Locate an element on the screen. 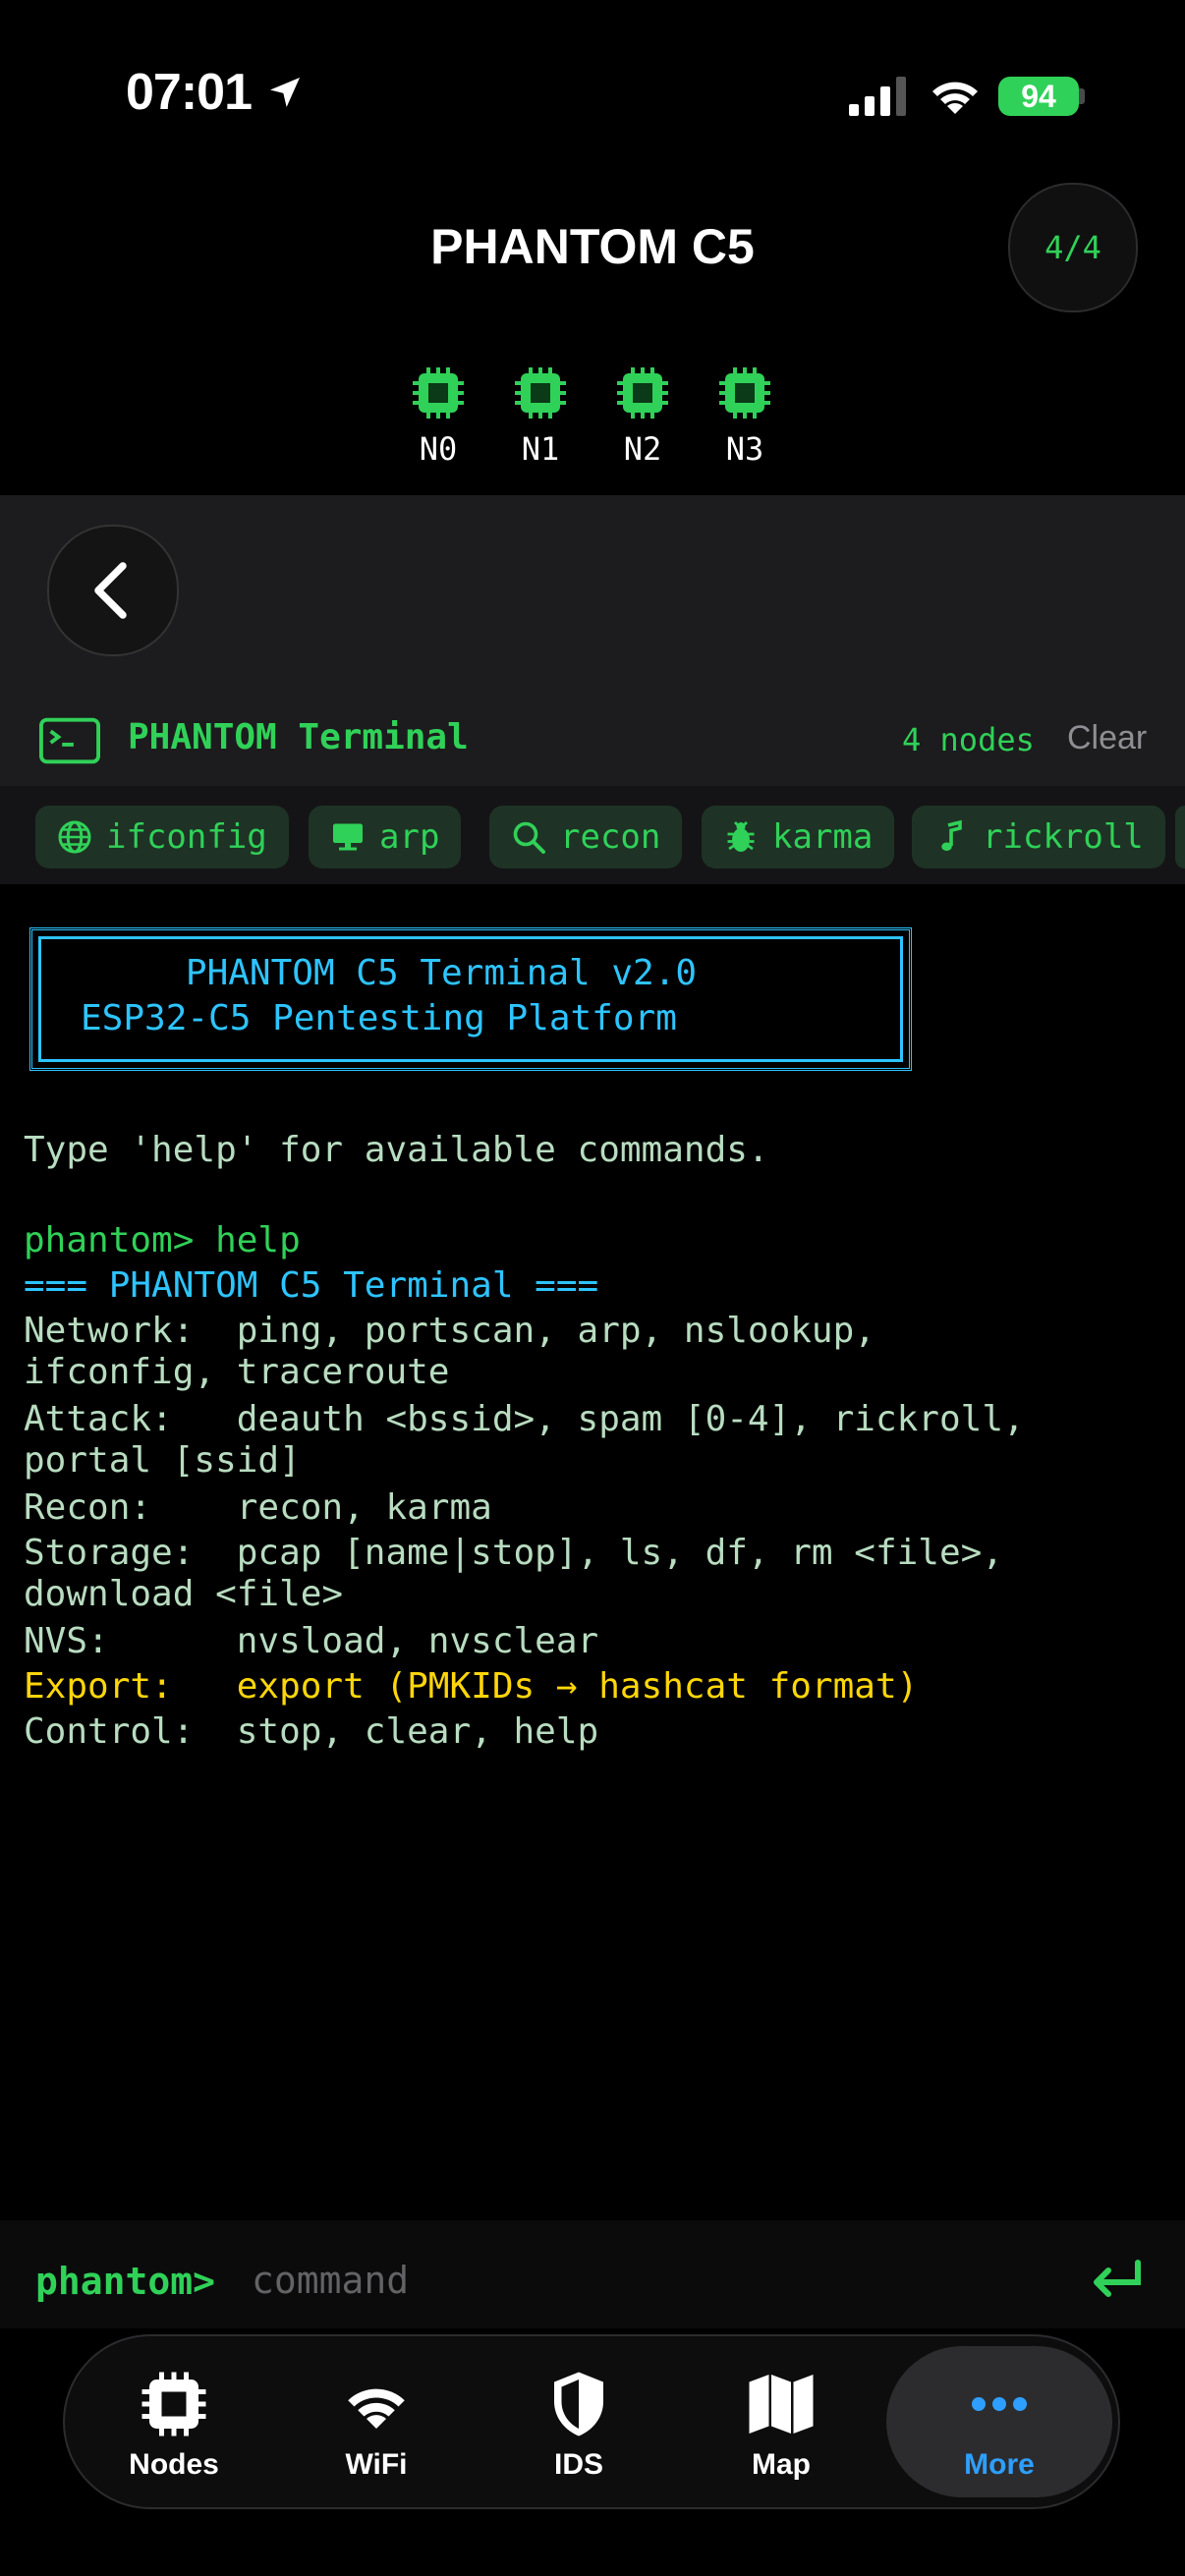 The height and width of the screenshot is (2576, 1185). bug-icon is located at coordinates (741, 836).